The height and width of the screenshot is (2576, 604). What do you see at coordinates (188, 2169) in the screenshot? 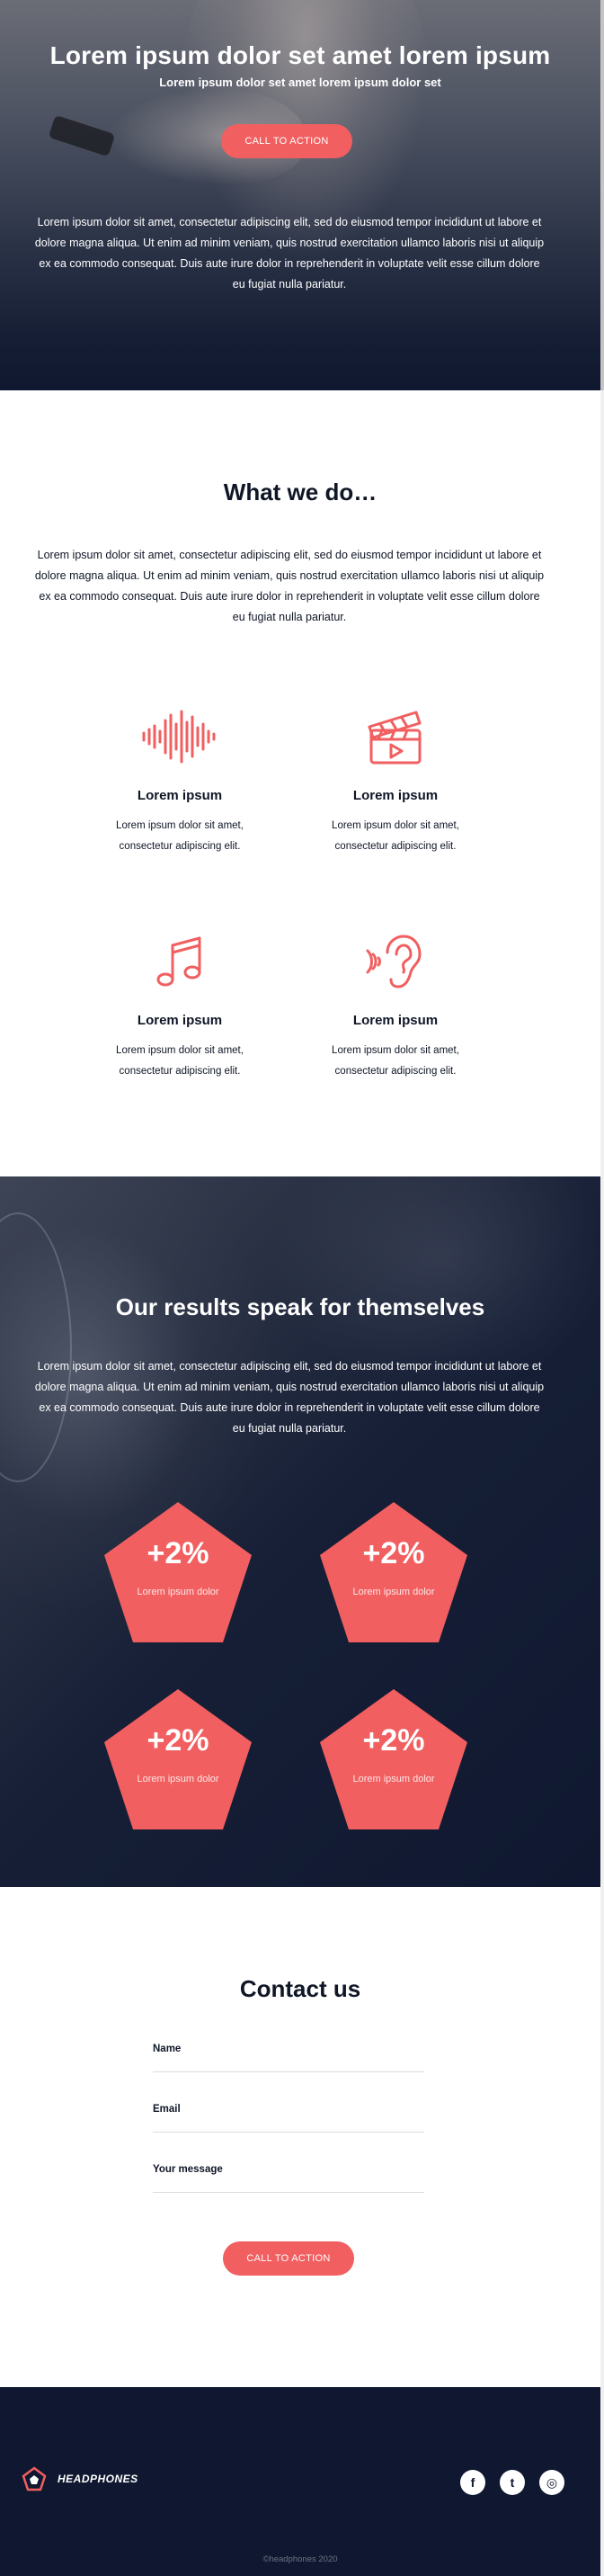
I see `message-field-label: Your message` at bounding box center [188, 2169].